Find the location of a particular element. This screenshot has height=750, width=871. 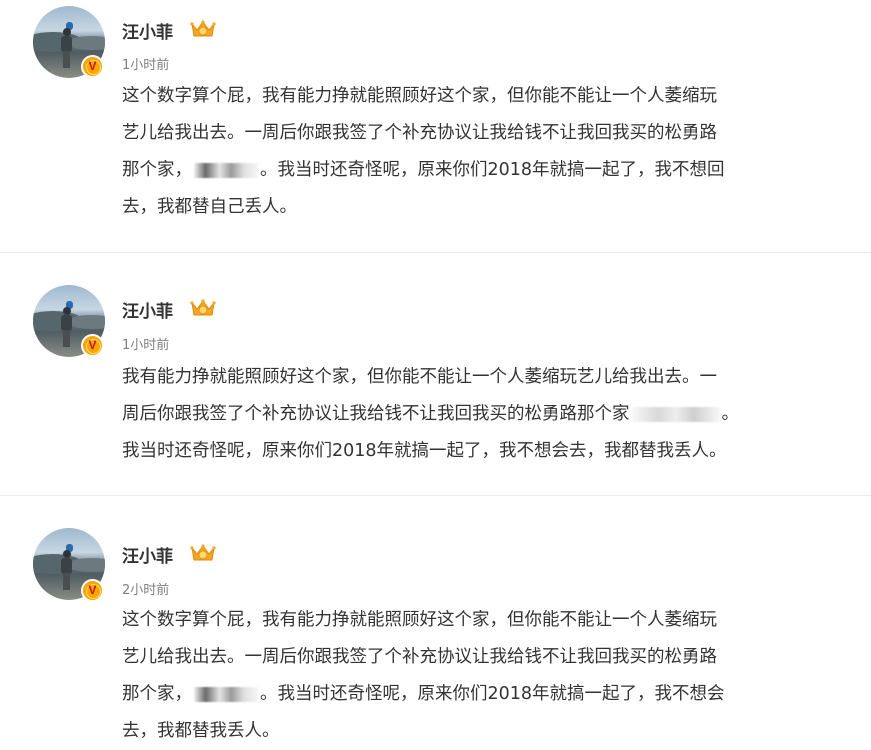

text-line: 那个家， 。我当时还奇怪呢，原来你们2018年就搞一起了，我不想回 is located at coordinates (482, 170).